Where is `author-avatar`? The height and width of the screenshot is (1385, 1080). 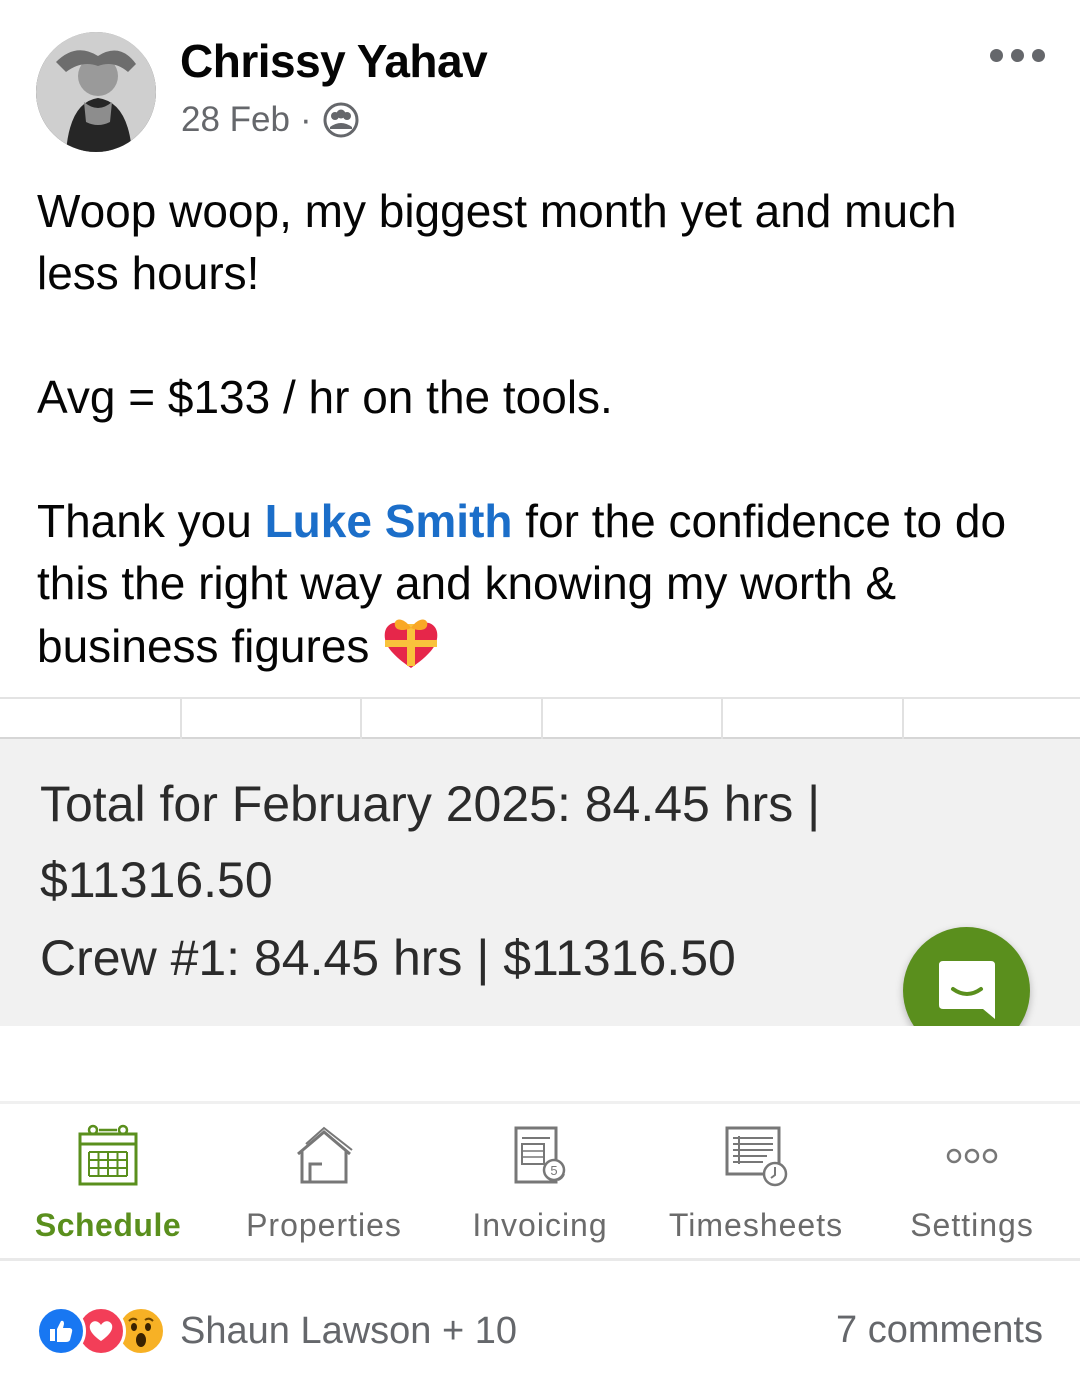 author-avatar is located at coordinates (96, 92).